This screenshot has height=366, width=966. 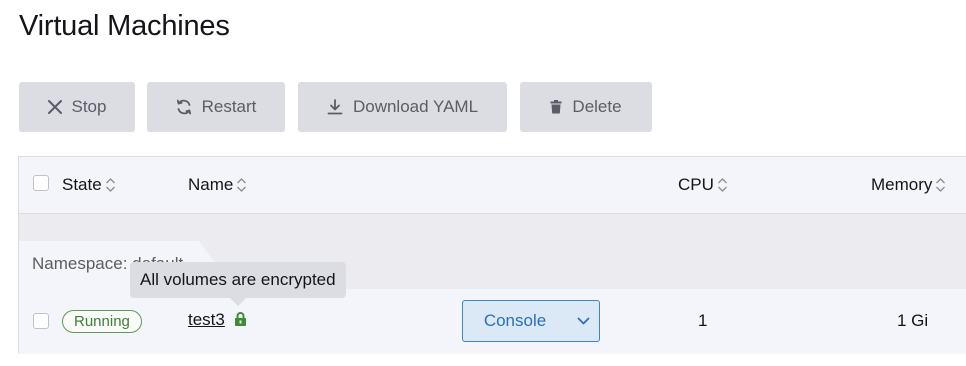 What do you see at coordinates (54, 107) in the screenshot?
I see `close-icon` at bounding box center [54, 107].